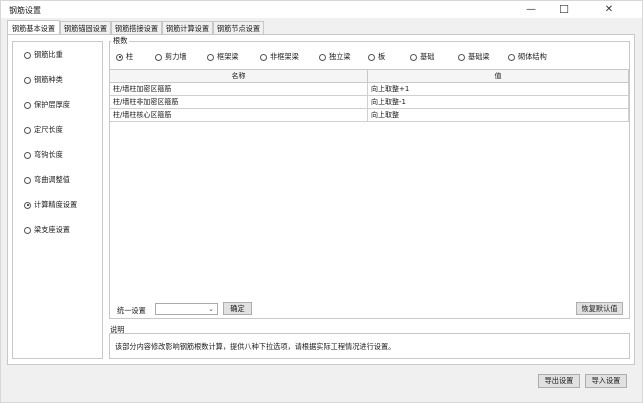 The width and height of the screenshot is (643, 403). What do you see at coordinates (527, 57) in the screenshot?
I see `type-masonry: 砌体结构` at bounding box center [527, 57].